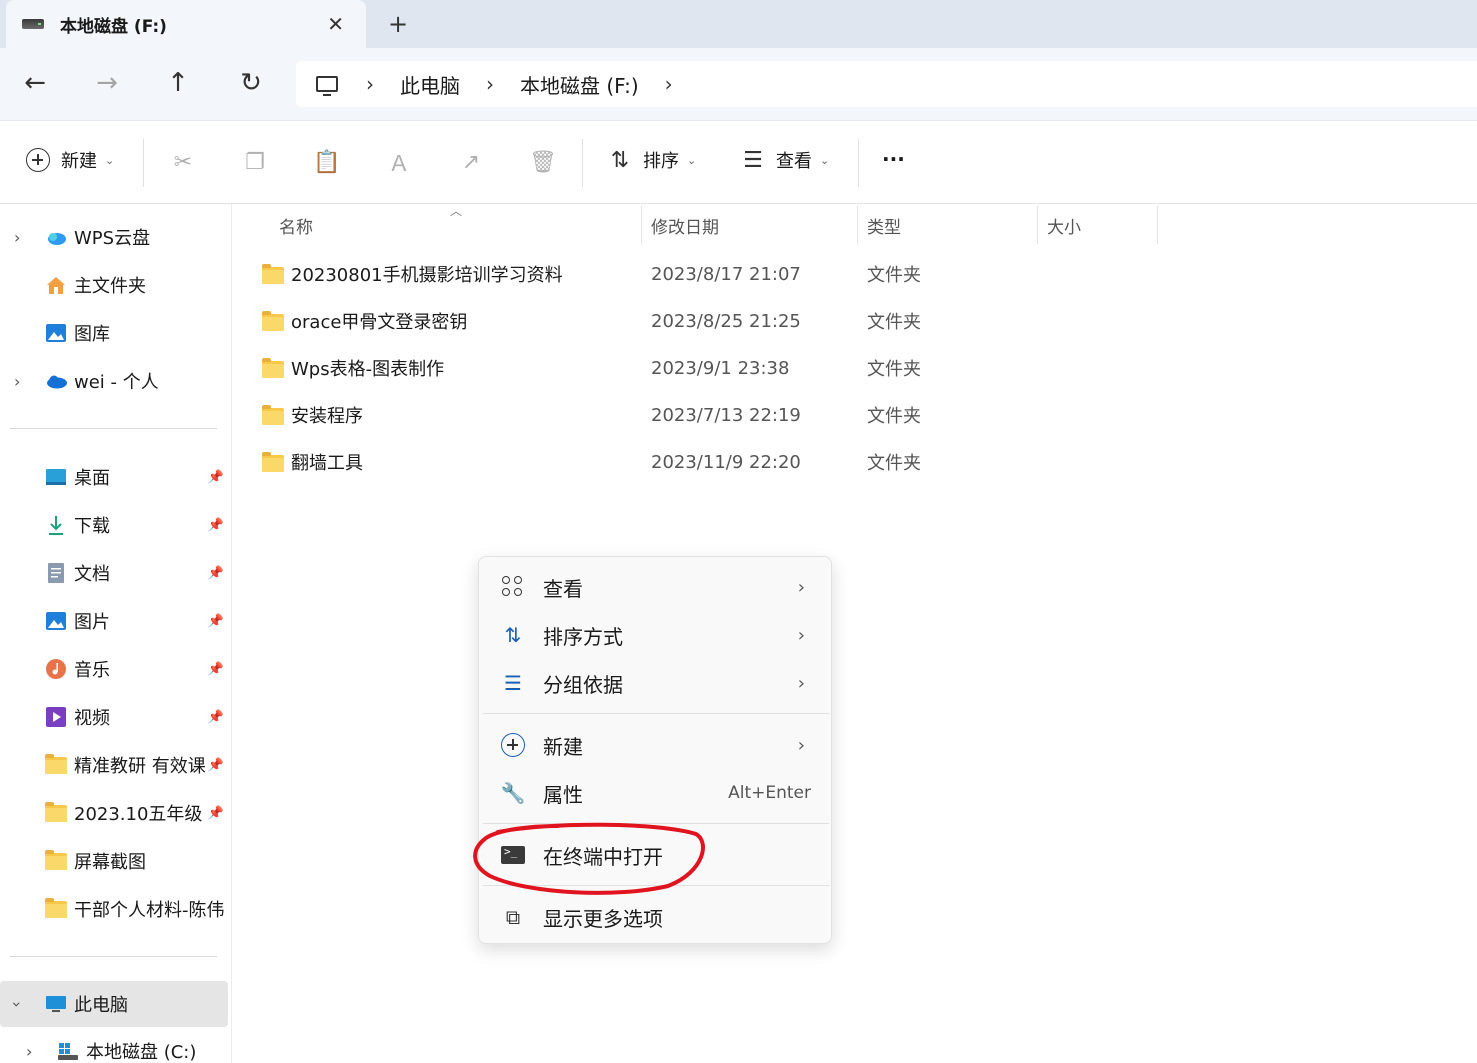 This screenshot has height=1063, width=1477. Describe the element at coordinates (720, 368) in the screenshot. I see `file-date: 2023/9/1 23:38` at that location.